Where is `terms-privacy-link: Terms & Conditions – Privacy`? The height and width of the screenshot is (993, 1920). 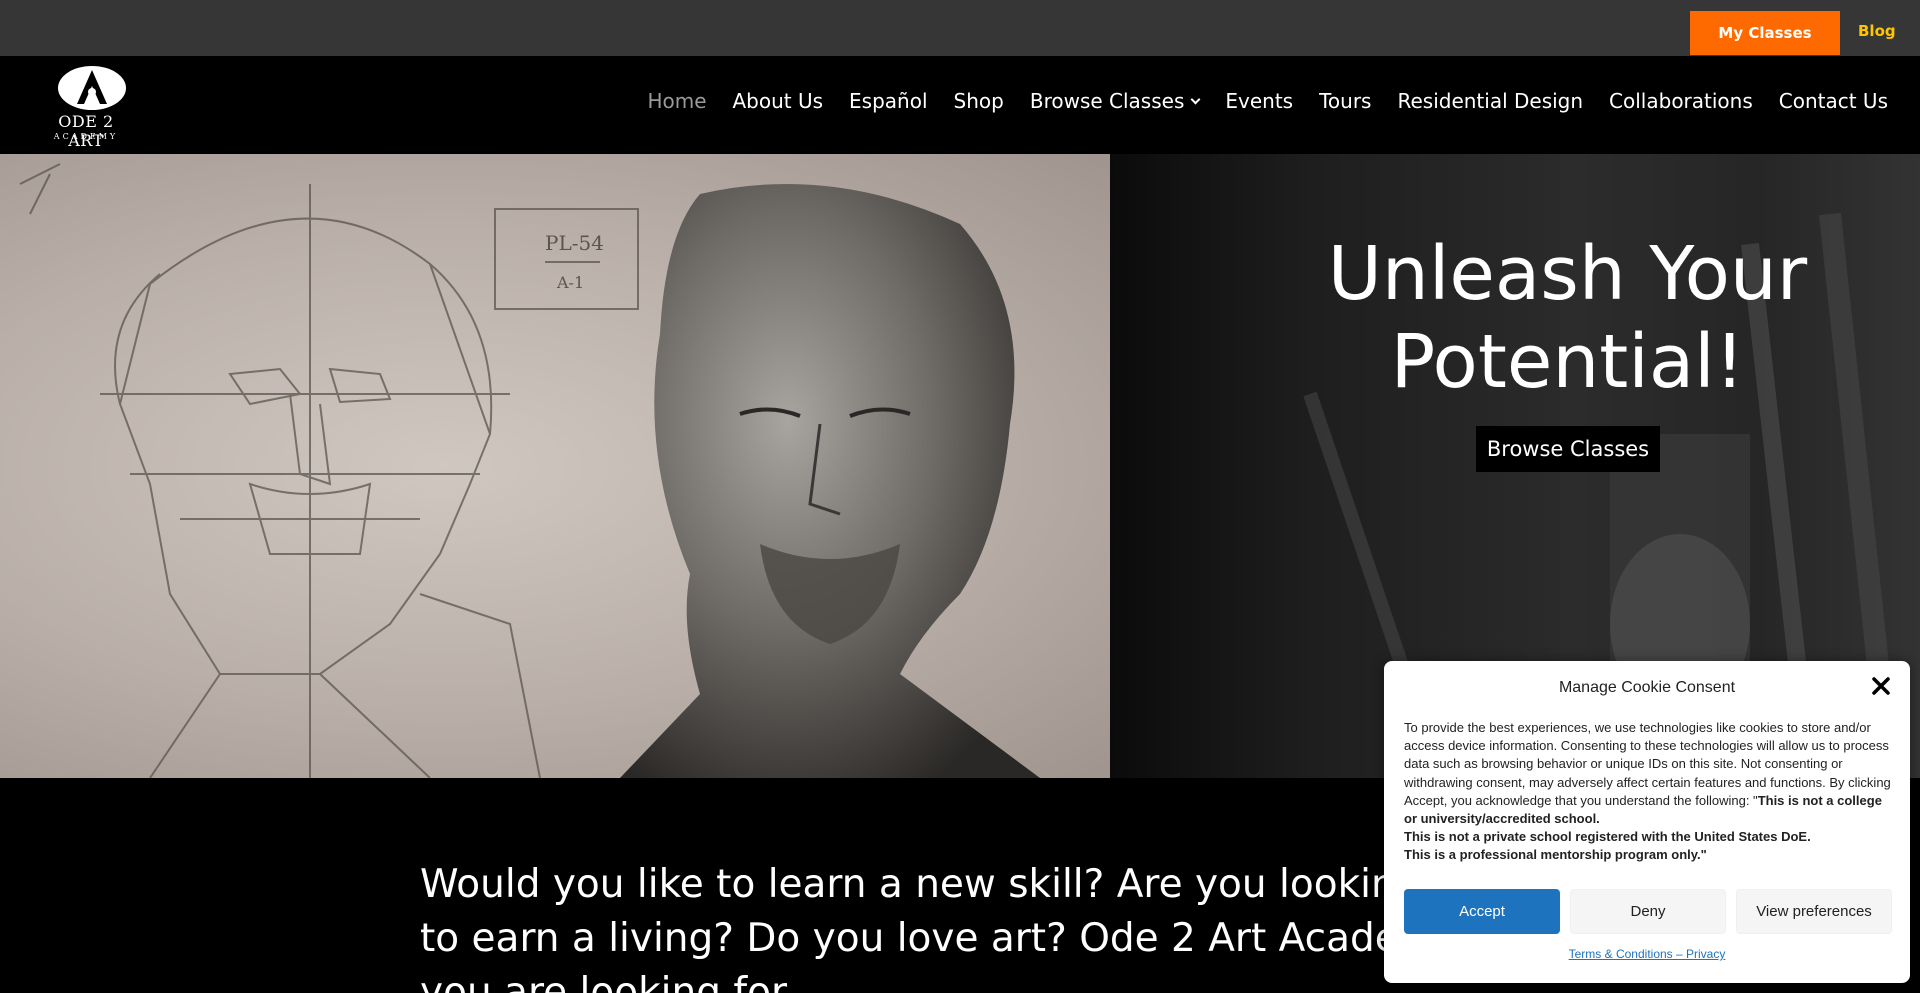 terms-privacy-link: Terms & Conditions – Privacy is located at coordinates (1647, 954).